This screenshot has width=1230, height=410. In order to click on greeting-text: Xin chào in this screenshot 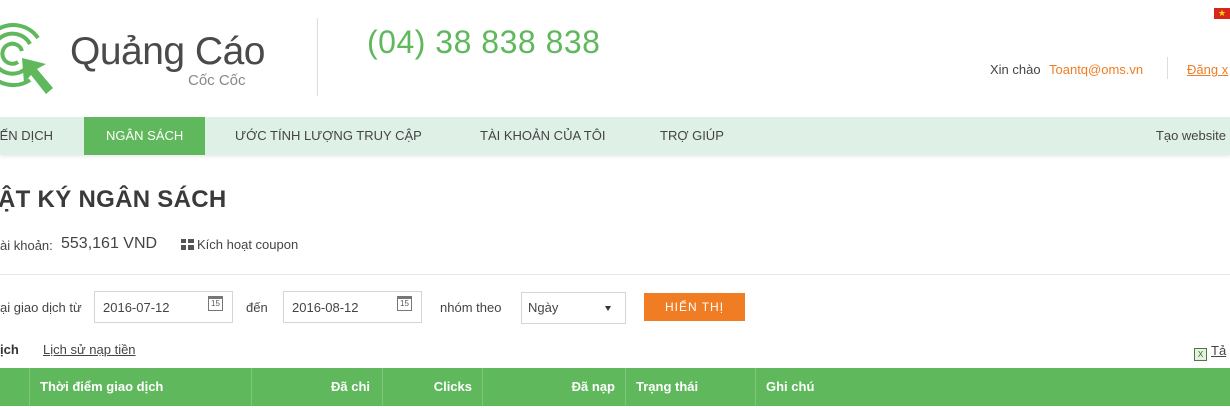, I will do `click(1015, 69)`.